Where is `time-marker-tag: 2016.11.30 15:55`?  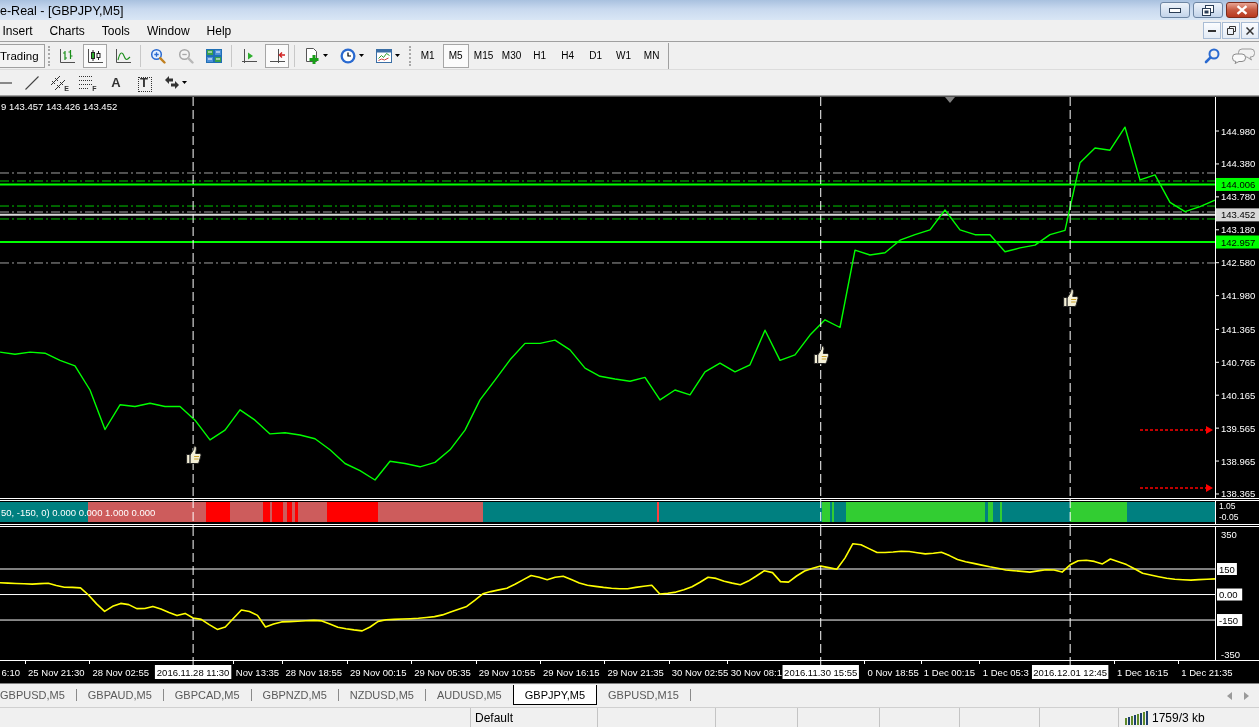 time-marker-tag: 2016.11.30 15:55 is located at coordinates (820, 672).